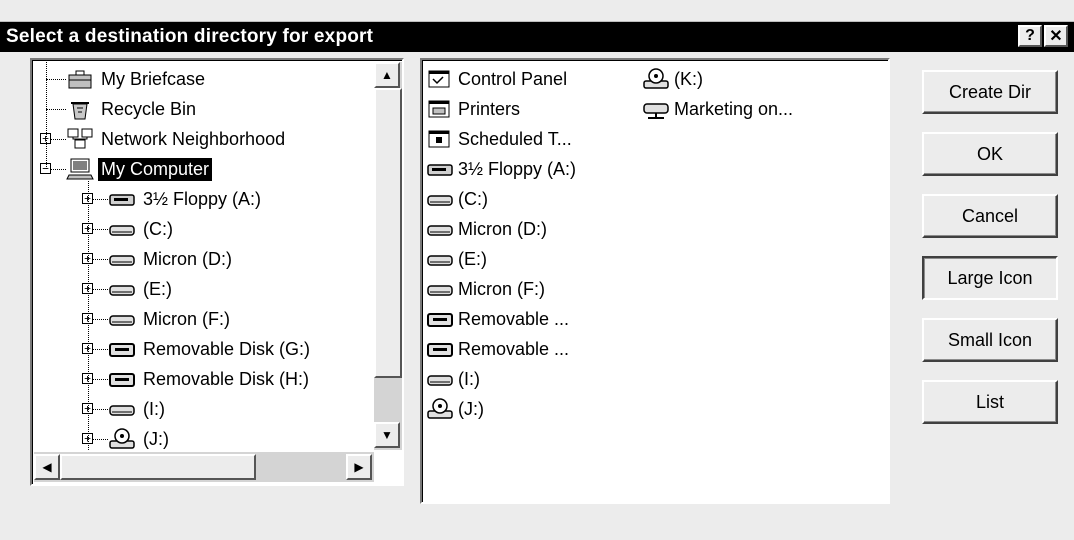 The width and height of the screenshot is (1074, 540). I want to click on tree-item: (E:), so click(141, 289).